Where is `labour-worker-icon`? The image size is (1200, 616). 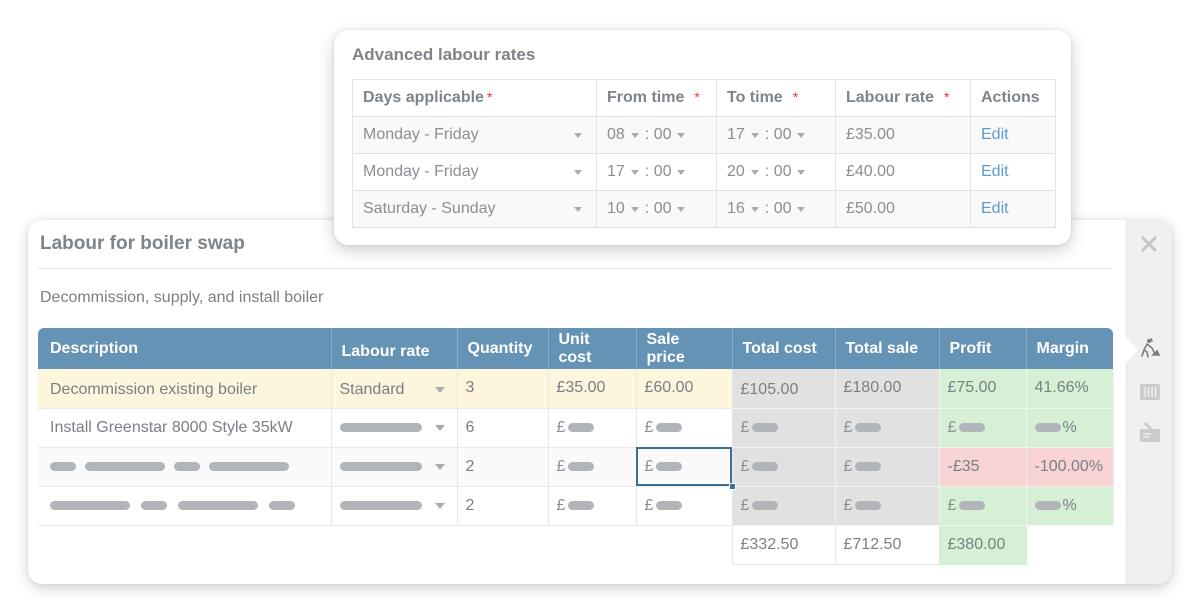 labour-worker-icon is located at coordinates (1150, 349).